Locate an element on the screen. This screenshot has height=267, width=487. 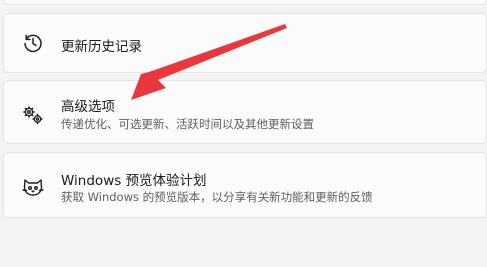
settings-card-partial is located at coordinates (245, 2).